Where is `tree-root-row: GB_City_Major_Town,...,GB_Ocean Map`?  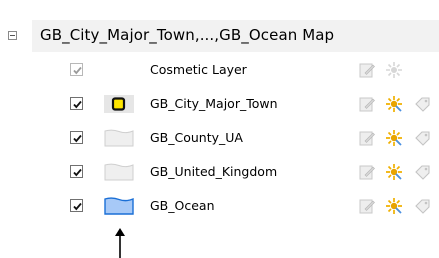 tree-root-row: GB_City_Major_Town,...,GB_Ocean Map is located at coordinates (221, 36).